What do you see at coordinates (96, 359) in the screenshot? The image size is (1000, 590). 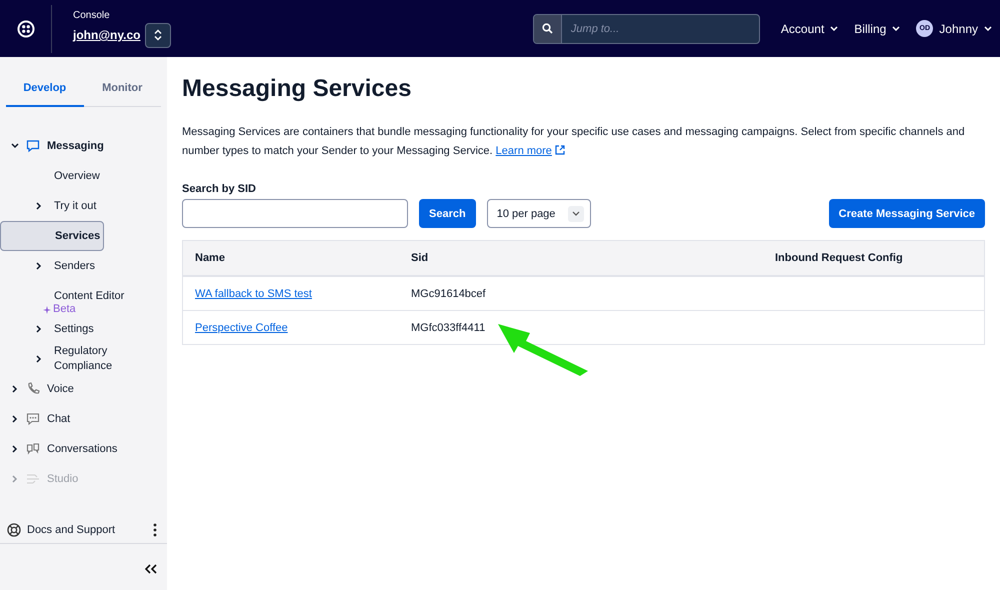 I see `nav-item: Regulatory Compliance` at bounding box center [96, 359].